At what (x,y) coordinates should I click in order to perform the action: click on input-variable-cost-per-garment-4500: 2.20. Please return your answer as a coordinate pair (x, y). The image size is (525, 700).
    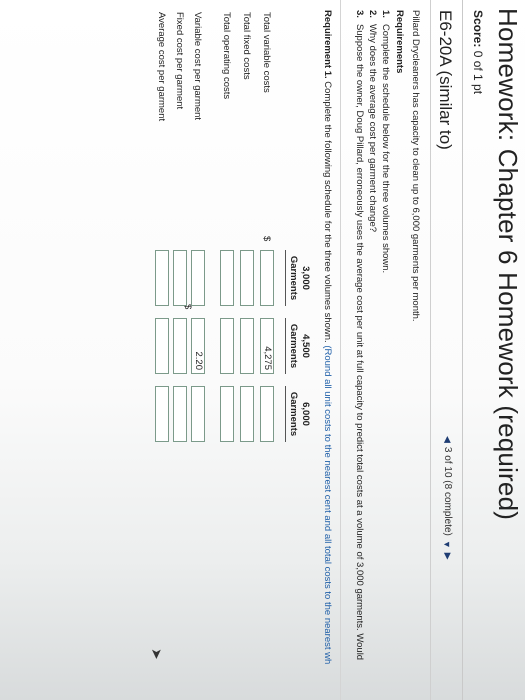
    Looking at the image, I should click on (198, 346).